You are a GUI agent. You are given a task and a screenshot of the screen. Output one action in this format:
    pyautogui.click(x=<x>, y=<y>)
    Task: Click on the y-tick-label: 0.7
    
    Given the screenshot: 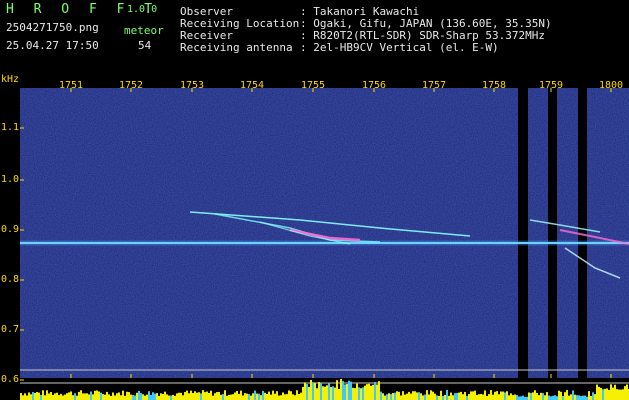 What is the action you would take?
    pyautogui.click(x=10, y=329)
    